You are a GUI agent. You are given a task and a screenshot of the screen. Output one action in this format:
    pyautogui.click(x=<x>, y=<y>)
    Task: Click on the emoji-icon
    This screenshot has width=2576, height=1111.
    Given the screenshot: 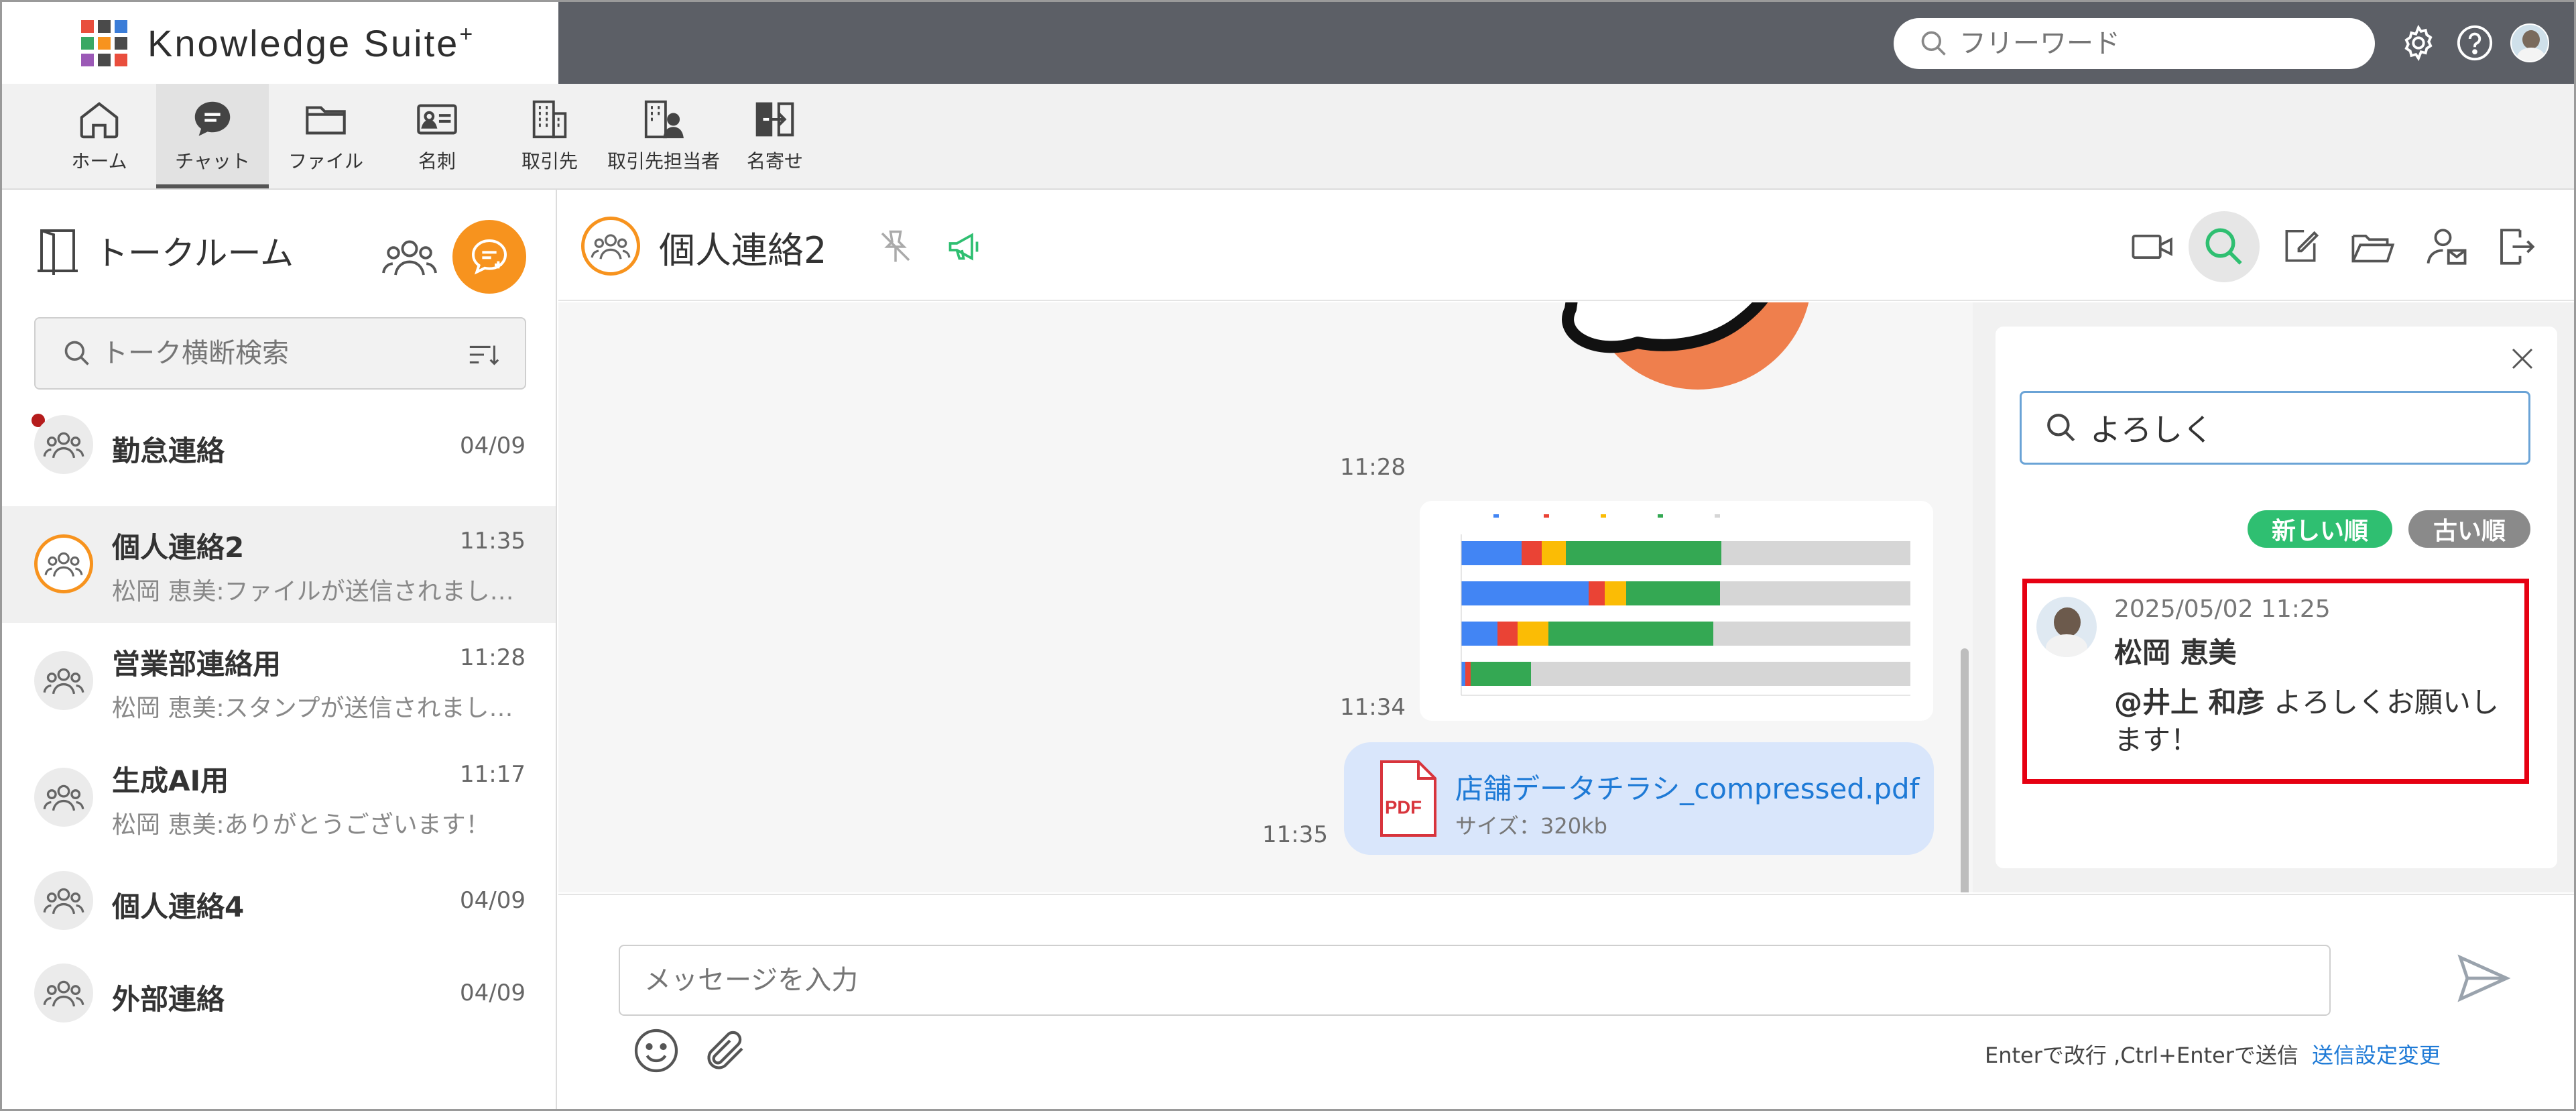 What is the action you would take?
    pyautogui.click(x=656, y=1052)
    